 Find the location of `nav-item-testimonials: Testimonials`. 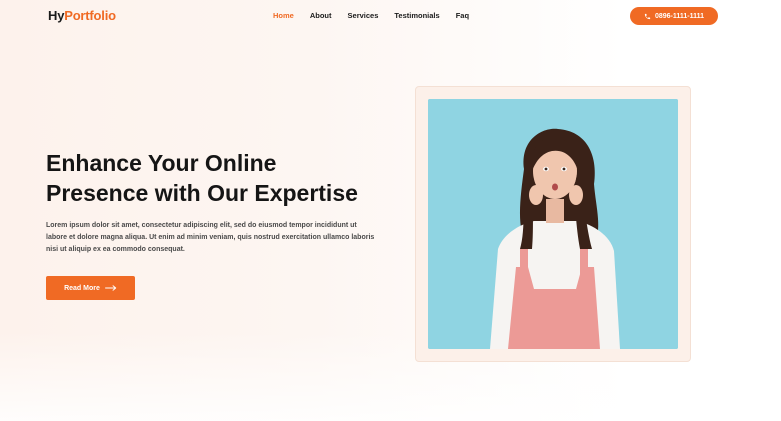

nav-item-testimonials: Testimonials is located at coordinates (416, 15).